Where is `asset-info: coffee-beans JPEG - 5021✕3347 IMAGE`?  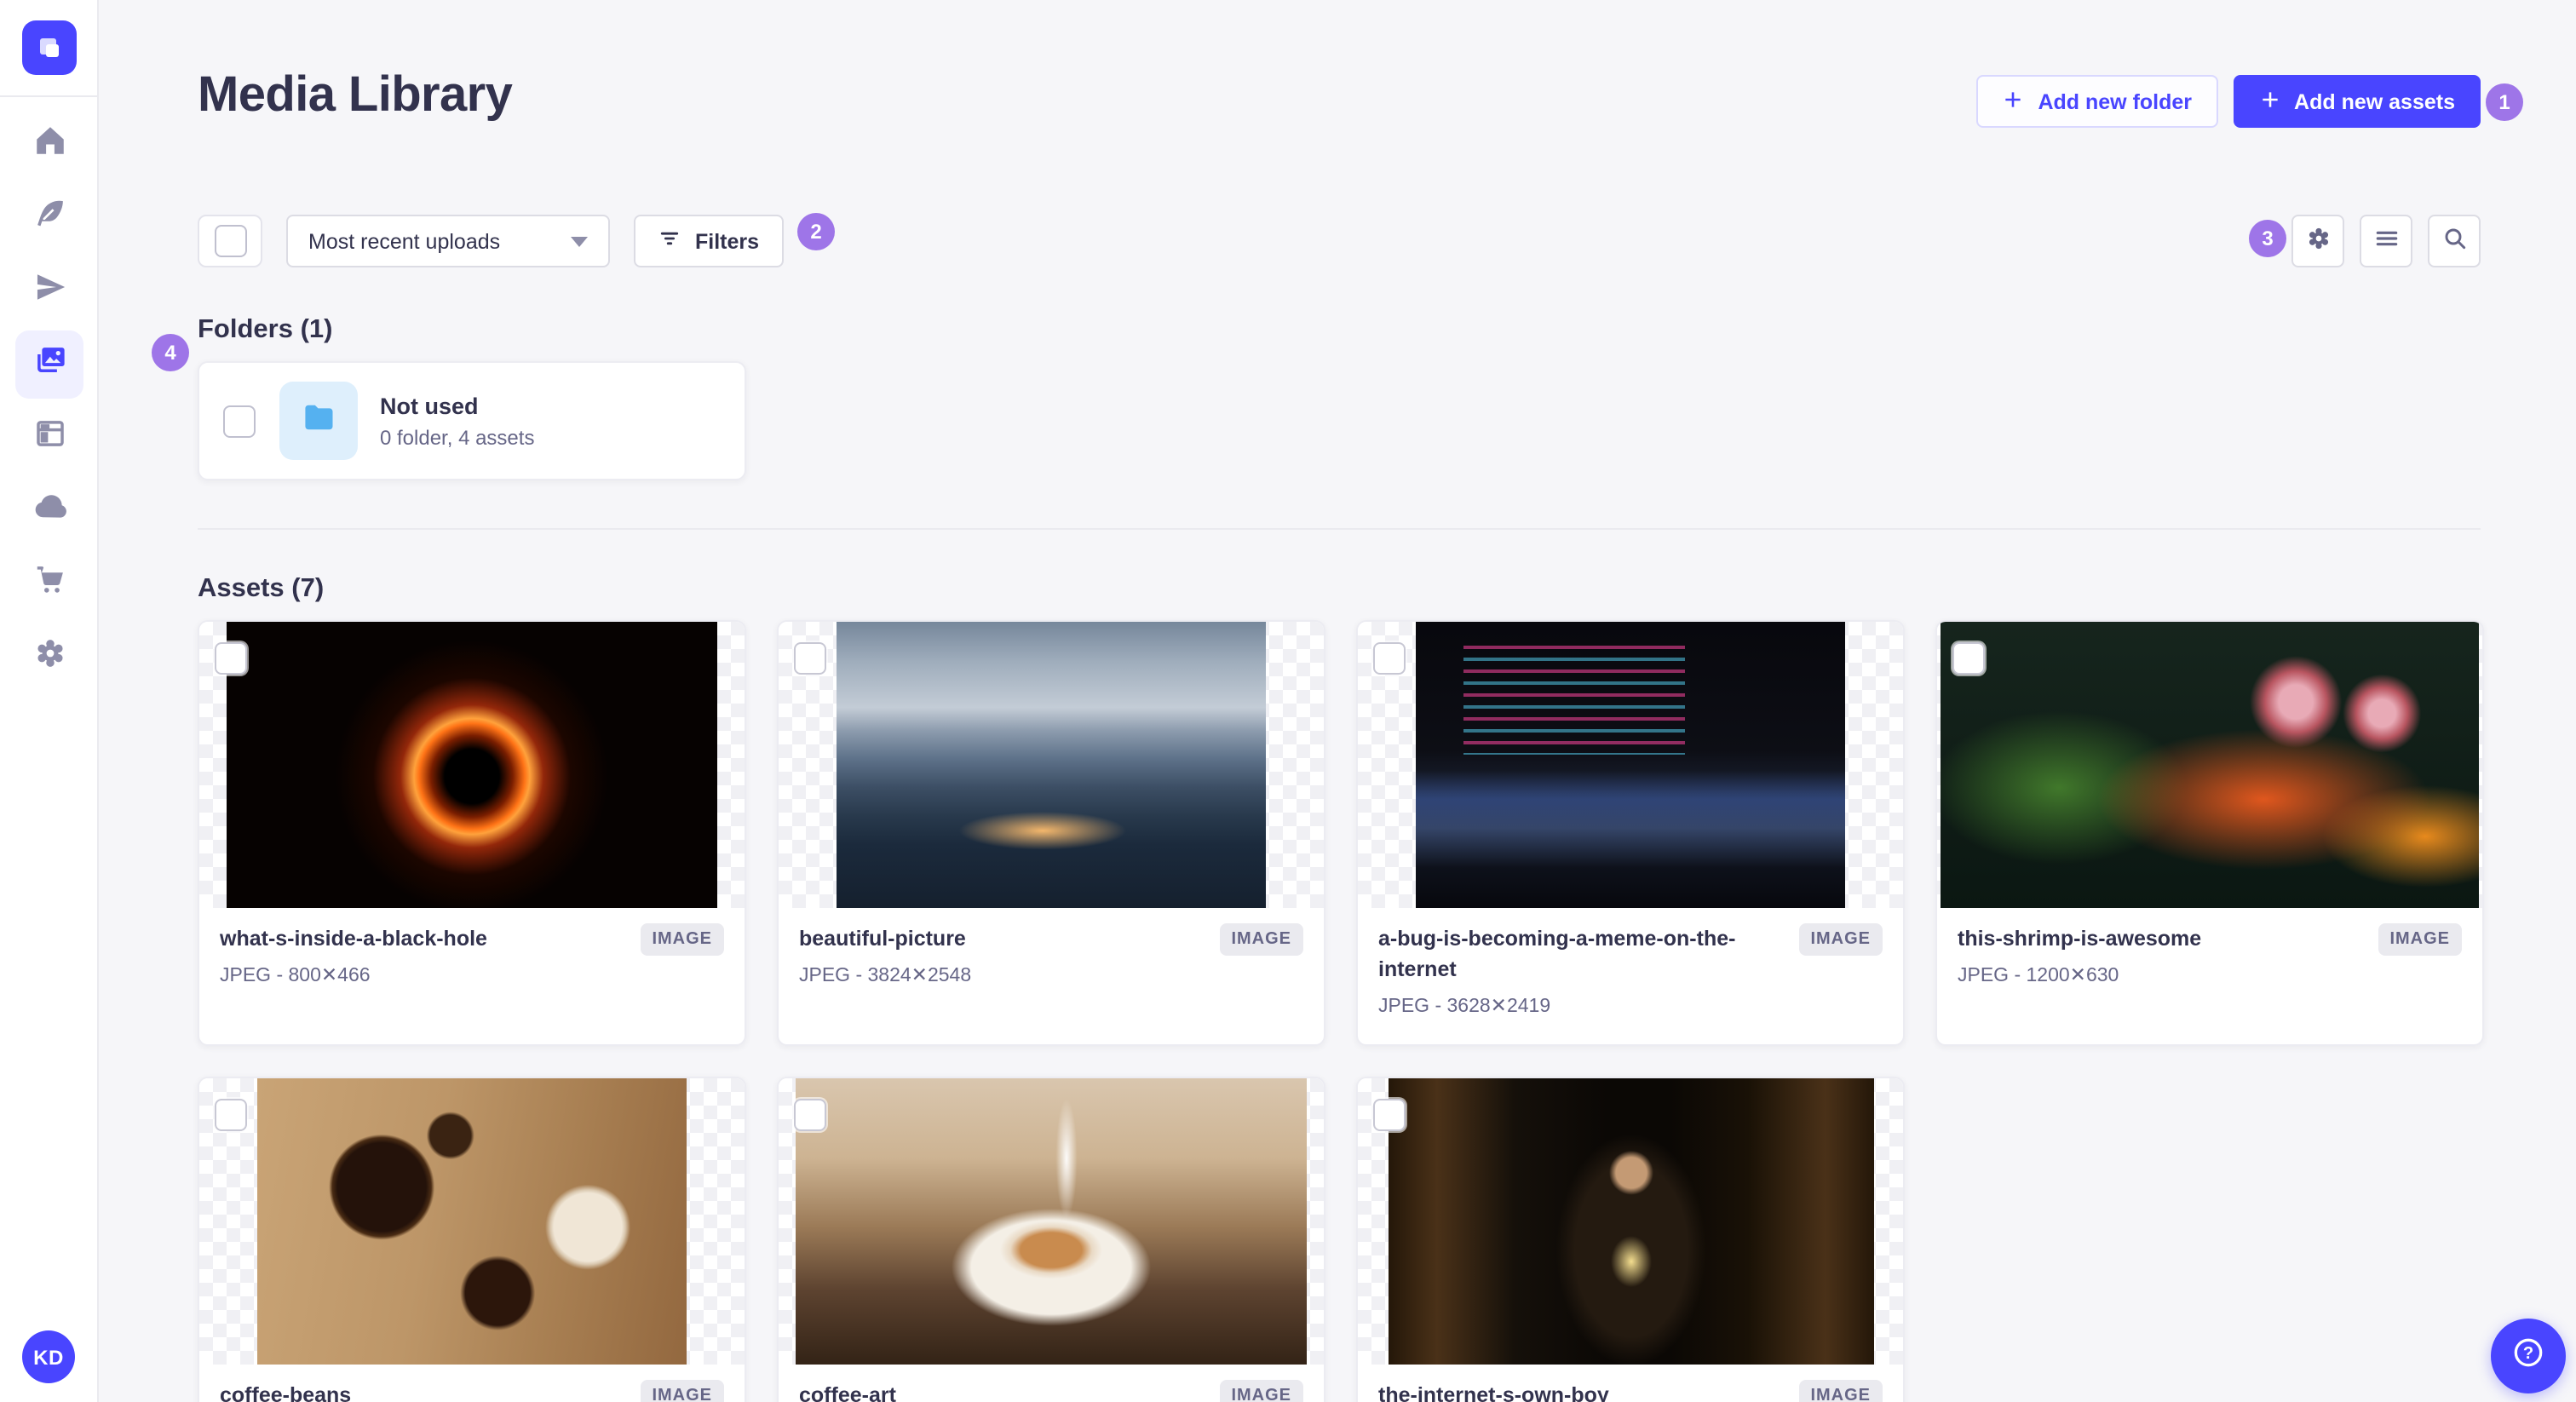
asset-info: coffee-beans JPEG - 5021✕3347 IMAGE is located at coordinates (472, 1383).